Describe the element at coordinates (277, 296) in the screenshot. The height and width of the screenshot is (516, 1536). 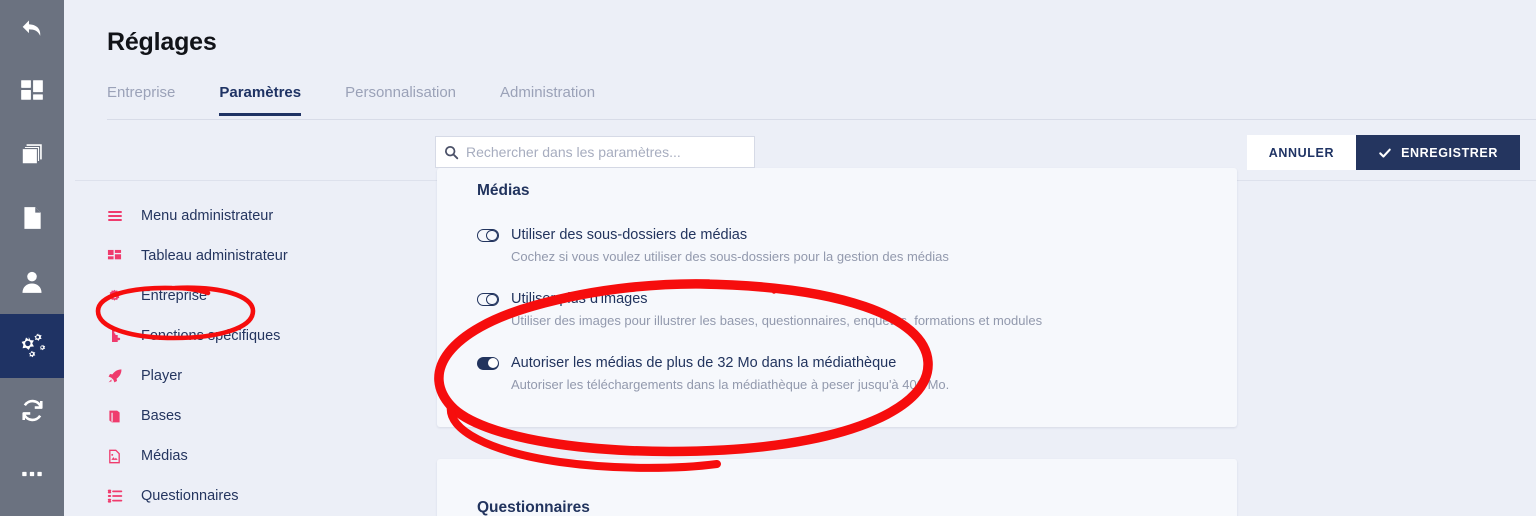
I see `sidebar-item-entreprise: Entreprise` at that location.